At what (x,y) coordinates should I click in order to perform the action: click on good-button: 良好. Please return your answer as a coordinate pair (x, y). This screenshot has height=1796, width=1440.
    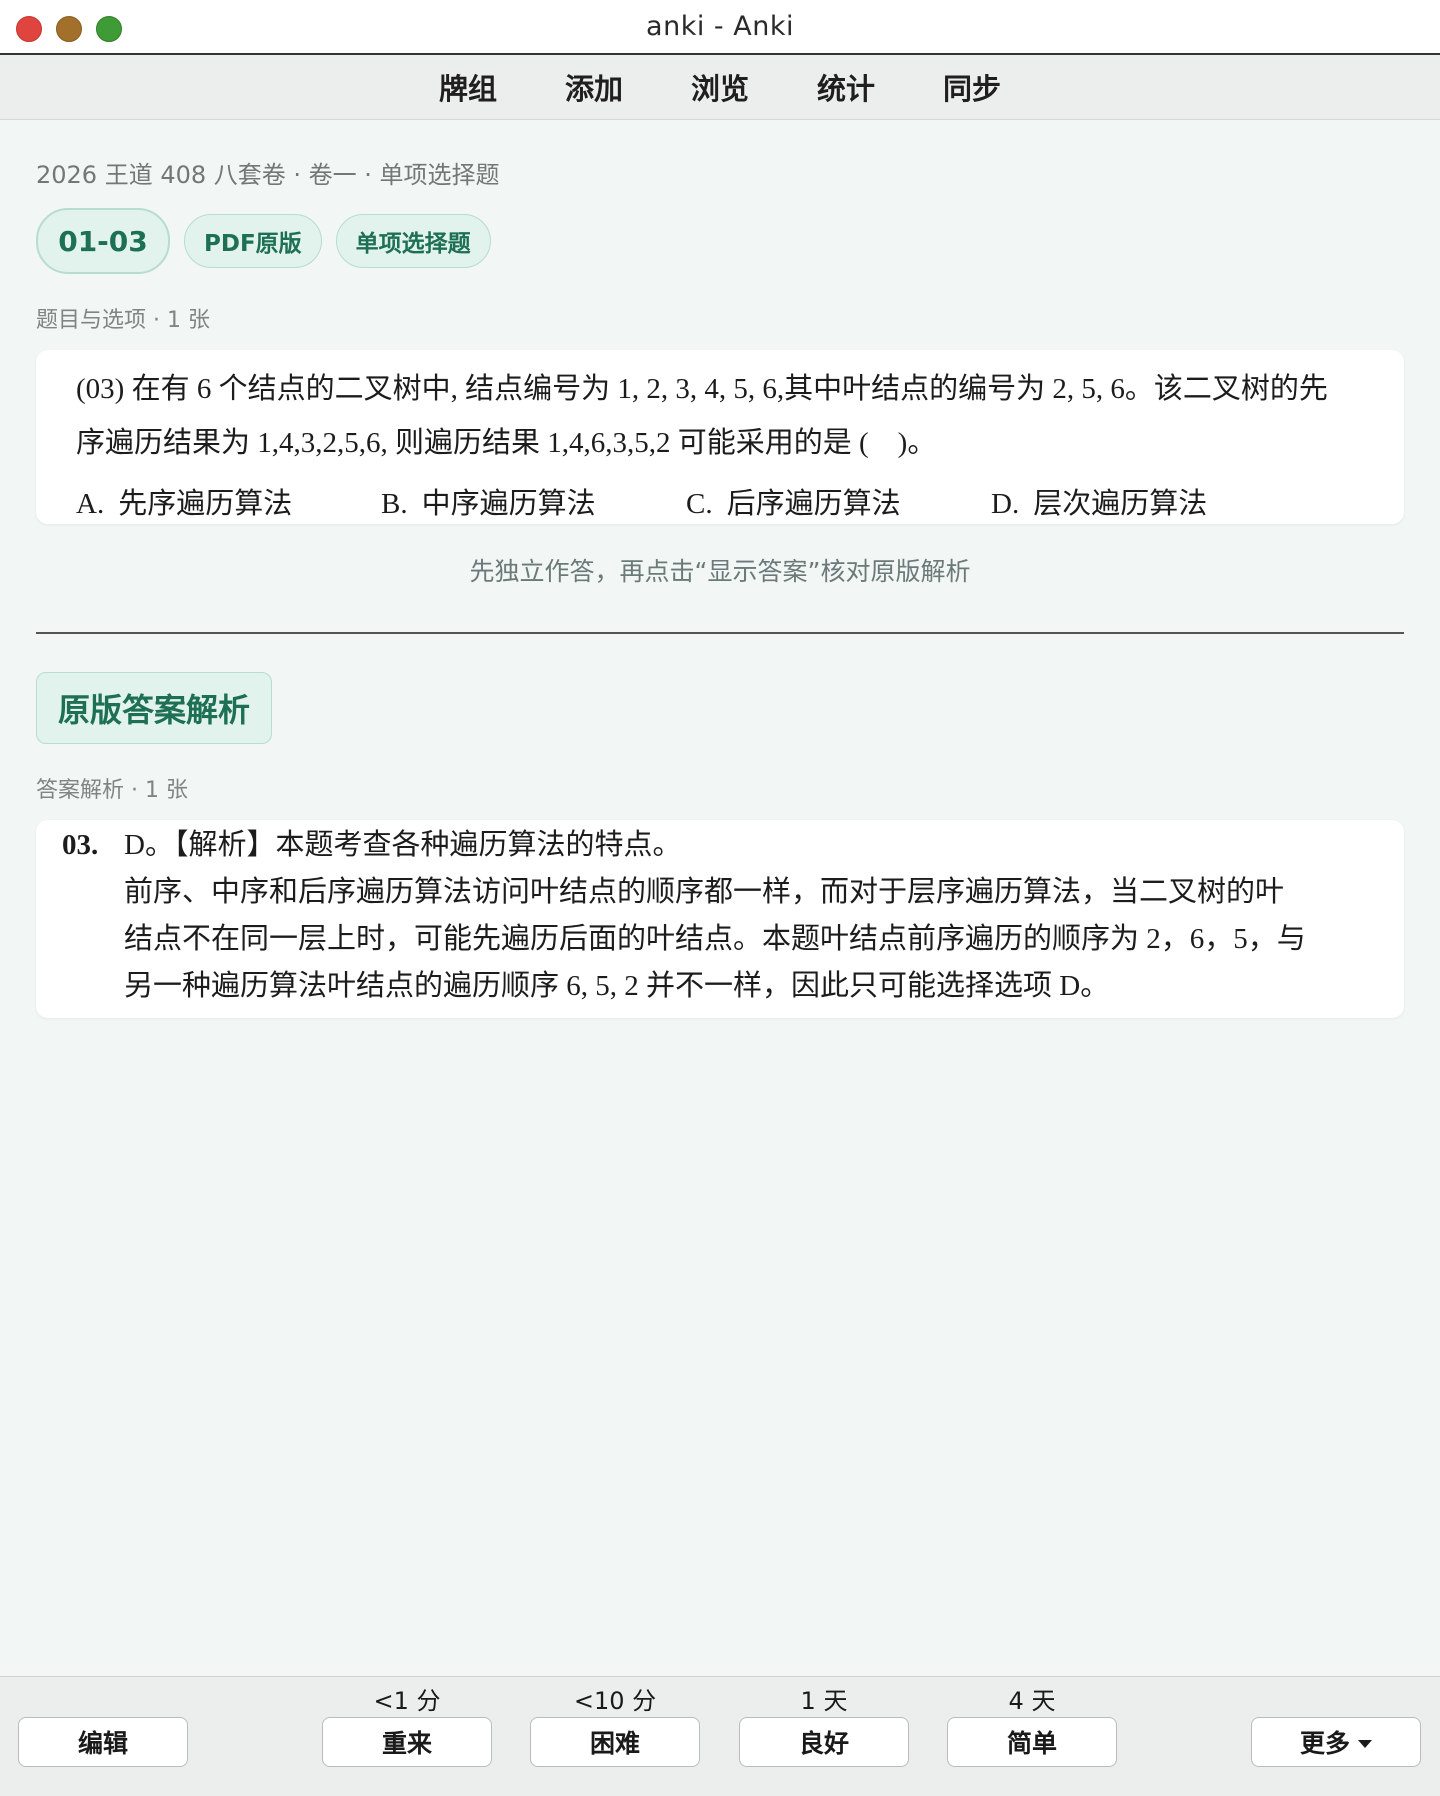
    Looking at the image, I should click on (824, 1742).